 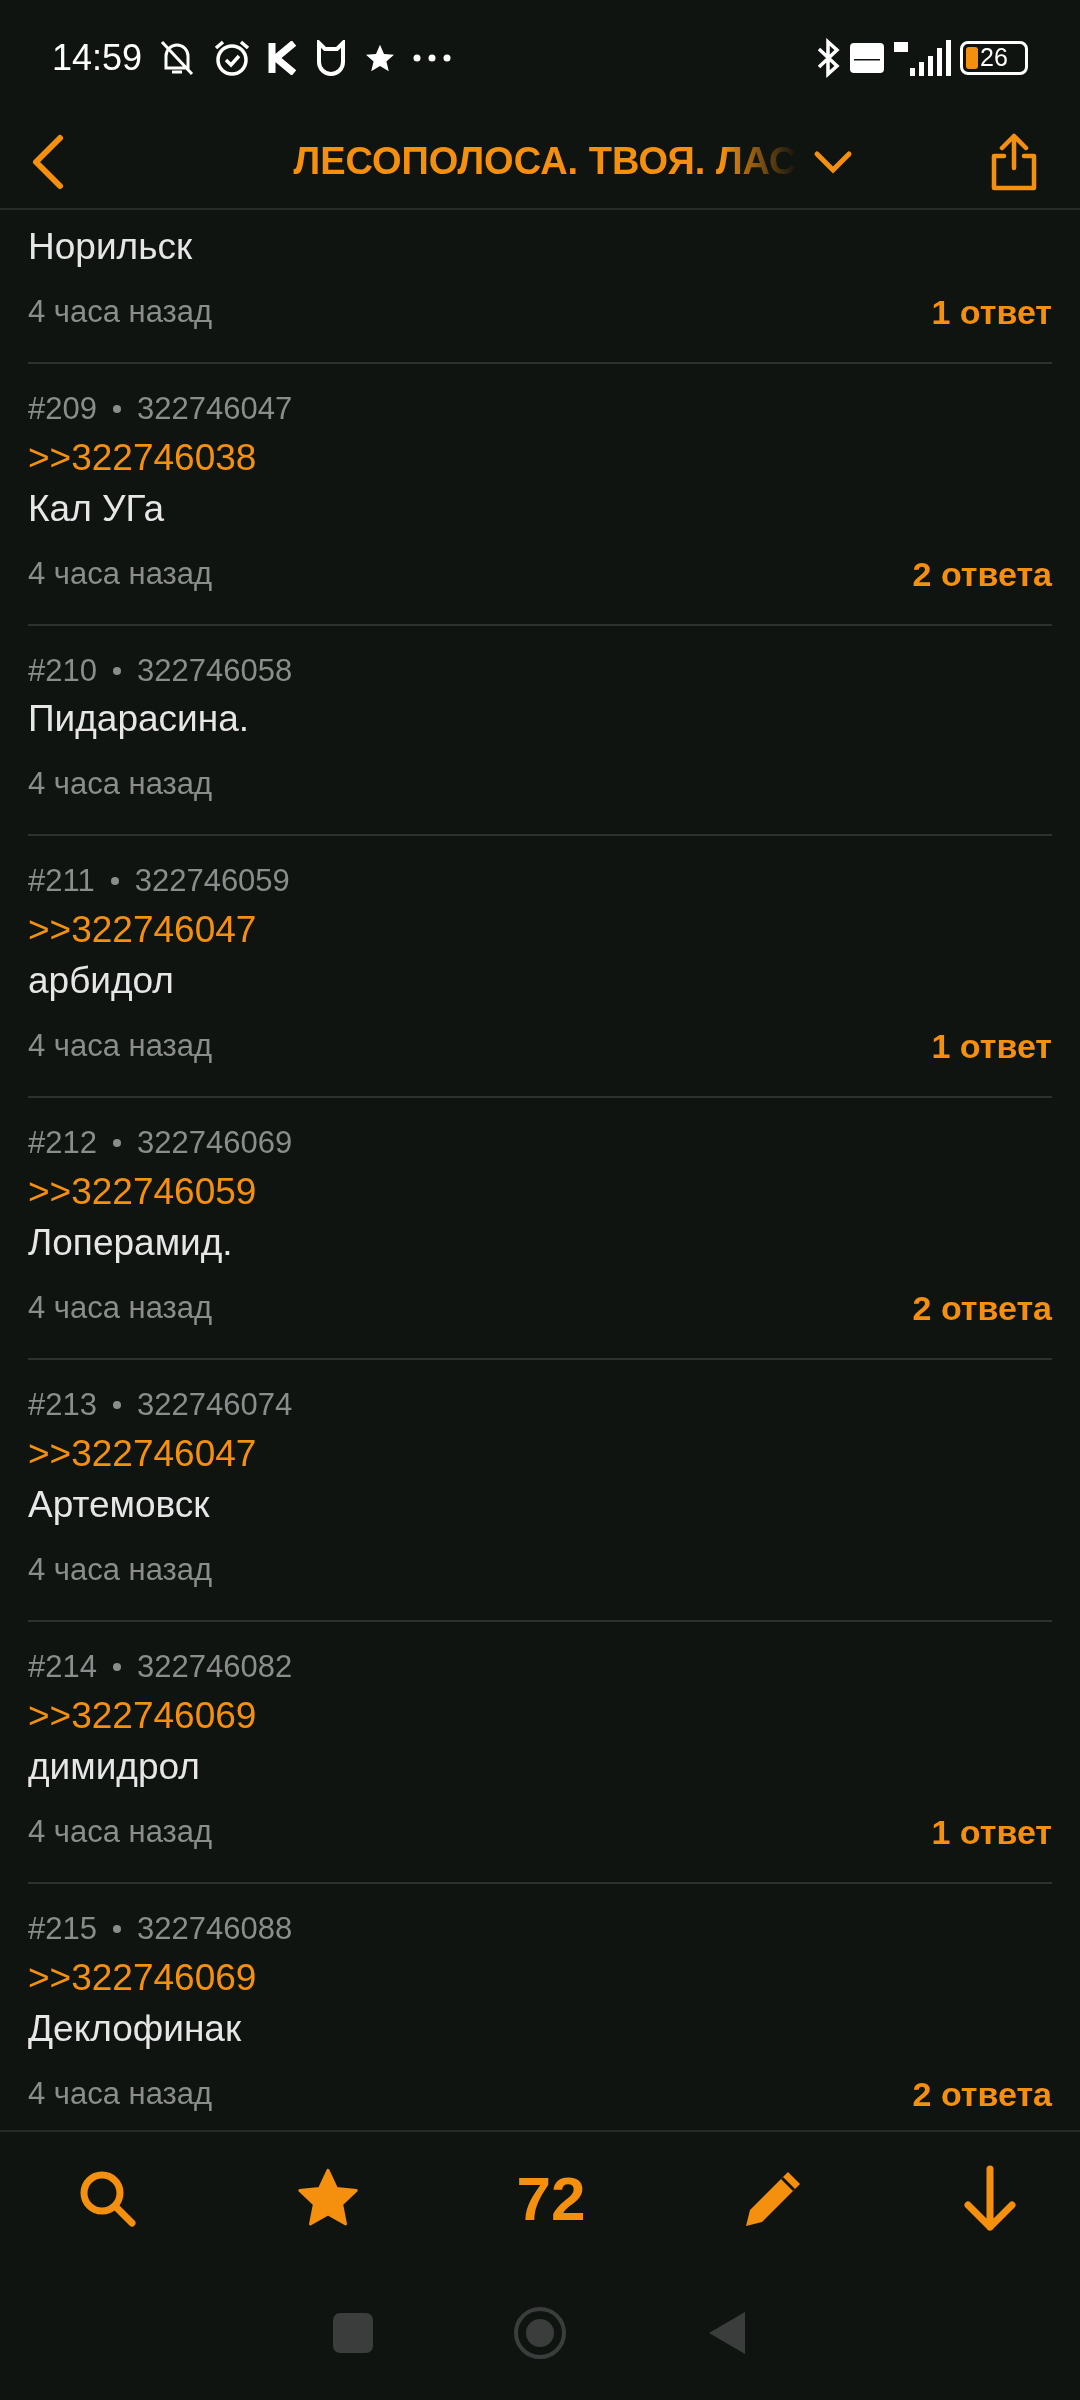 I want to click on thread-title-dropdown: ЛЕСОПОЛОСА. ТВОЯ. ЛАС, so click(x=573, y=161).